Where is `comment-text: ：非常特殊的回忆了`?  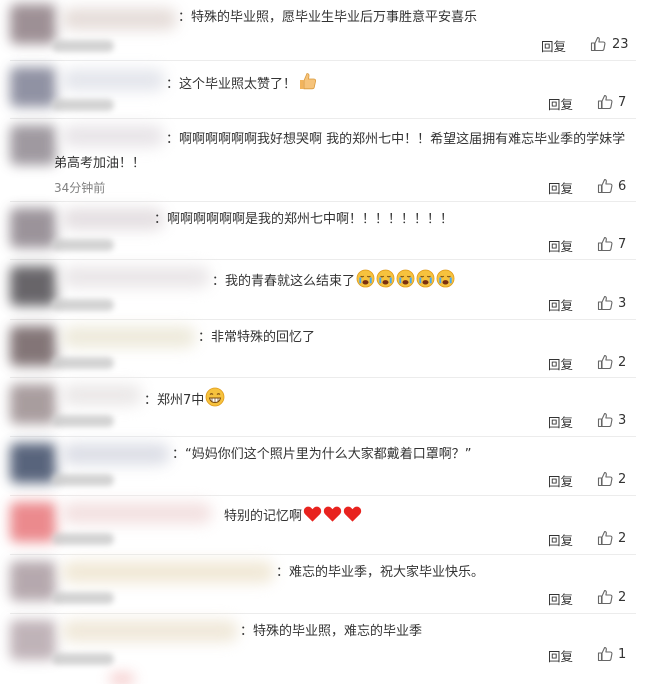
comment-text: ：非常特殊的回忆了 is located at coordinates (257, 337).